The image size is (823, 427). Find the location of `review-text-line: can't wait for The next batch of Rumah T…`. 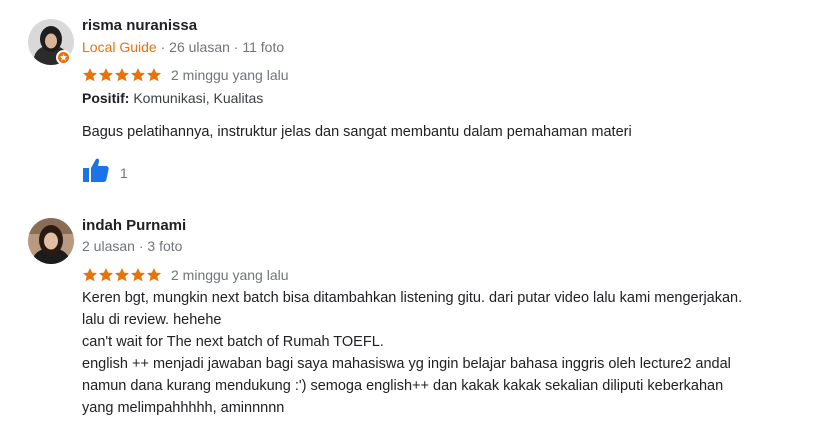

review-text-line: can't wait for The next batch of Rumah T… is located at coordinates (233, 342).